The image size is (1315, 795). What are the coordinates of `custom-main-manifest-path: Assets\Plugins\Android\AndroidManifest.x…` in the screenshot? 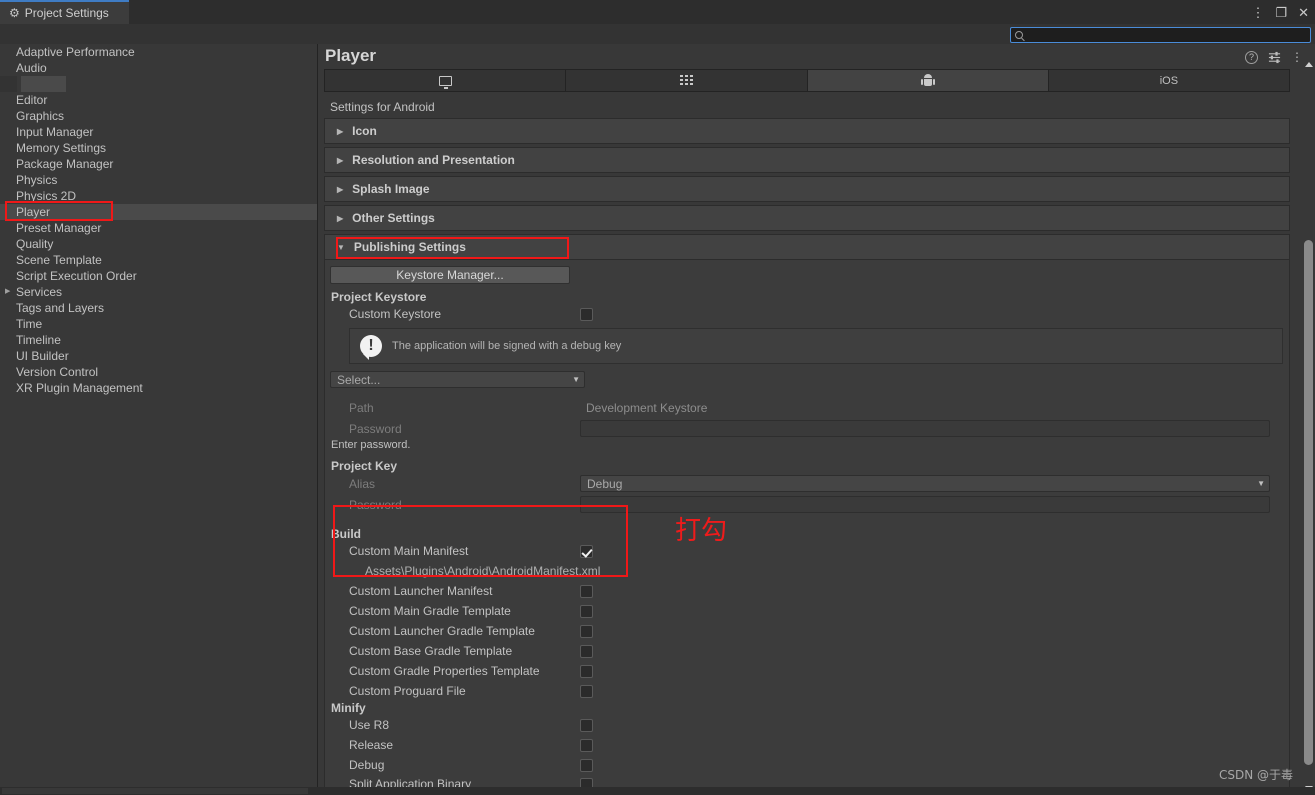 It's located at (483, 571).